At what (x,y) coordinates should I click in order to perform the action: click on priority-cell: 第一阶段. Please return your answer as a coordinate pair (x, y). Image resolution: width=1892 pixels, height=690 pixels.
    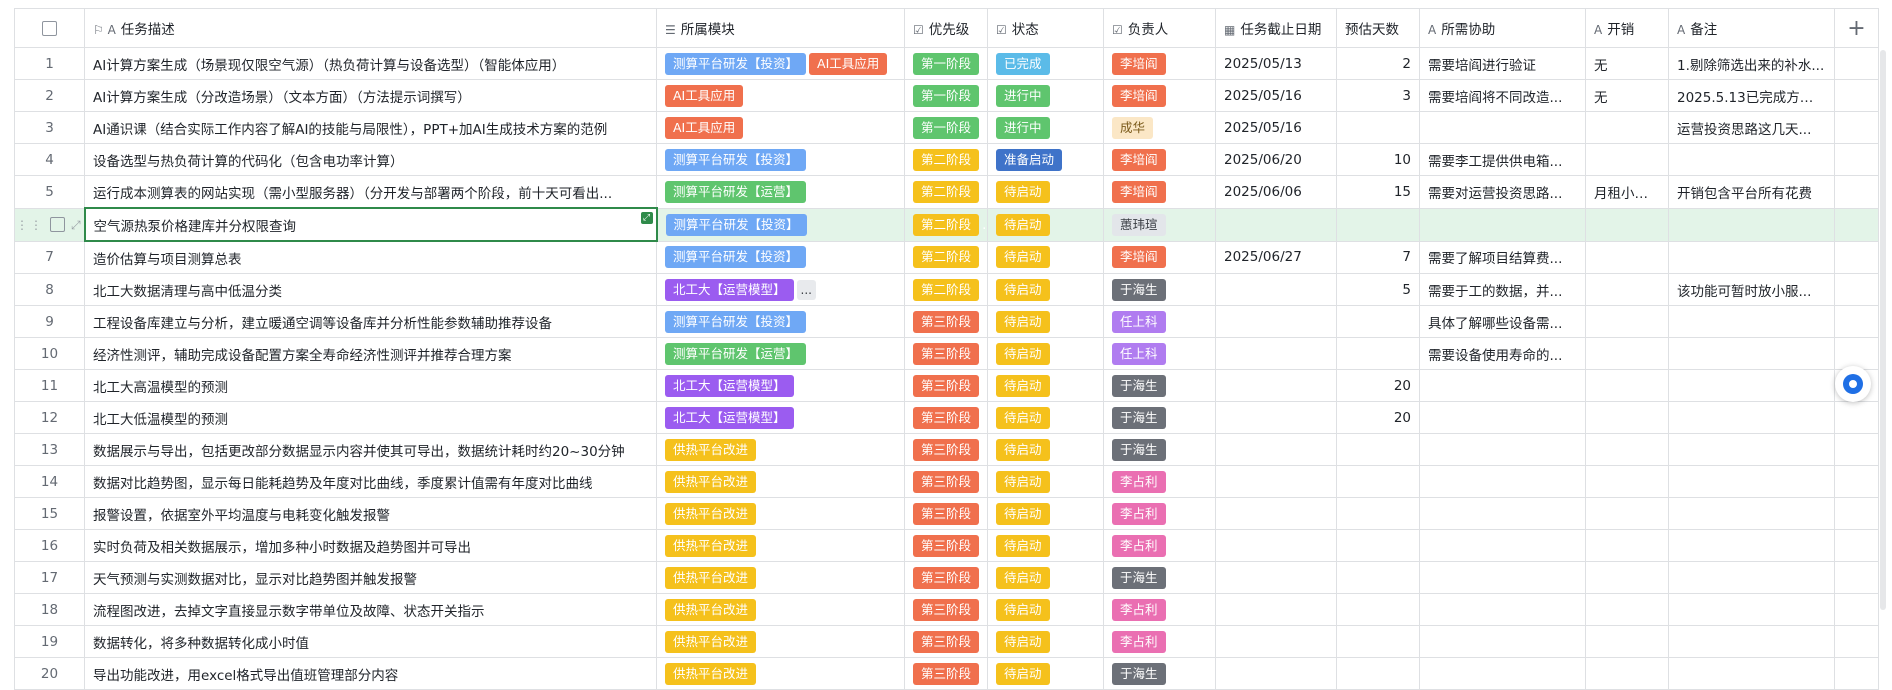
    Looking at the image, I should click on (946, 127).